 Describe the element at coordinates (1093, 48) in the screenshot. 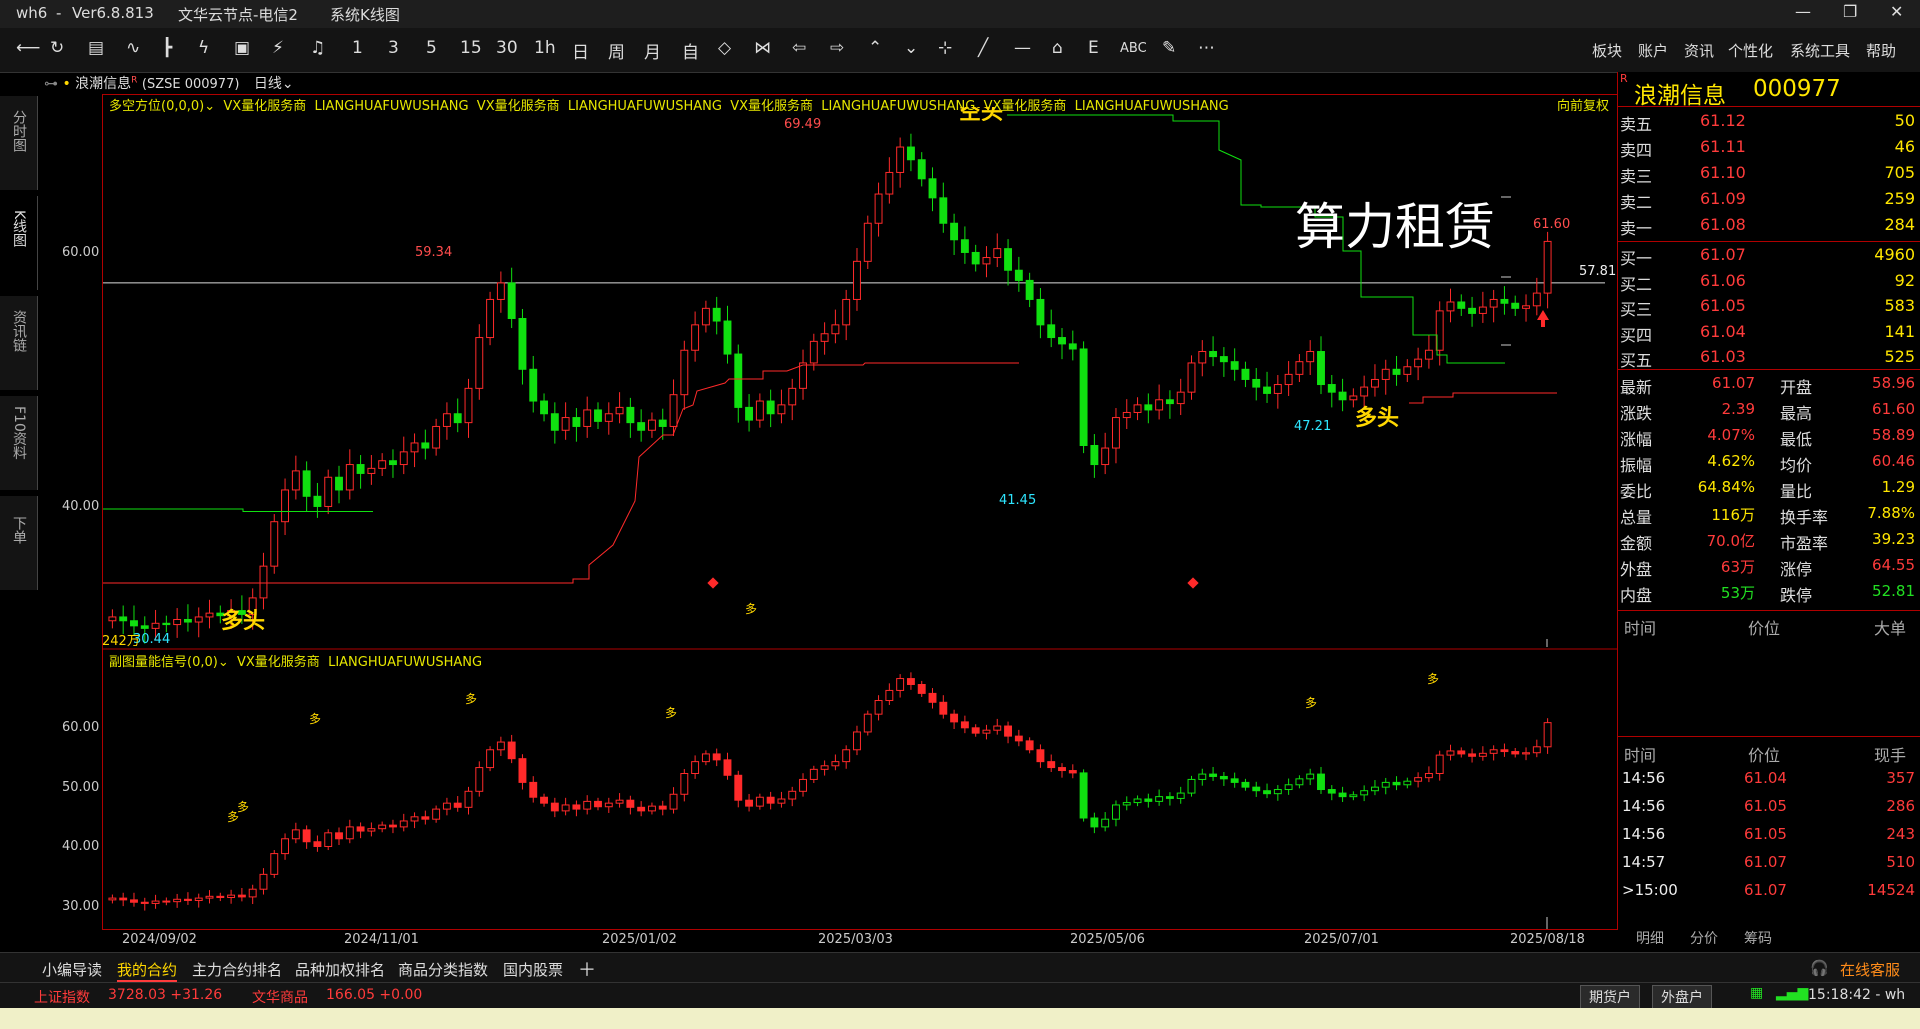

I see `fib-icon: Ε` at that location.